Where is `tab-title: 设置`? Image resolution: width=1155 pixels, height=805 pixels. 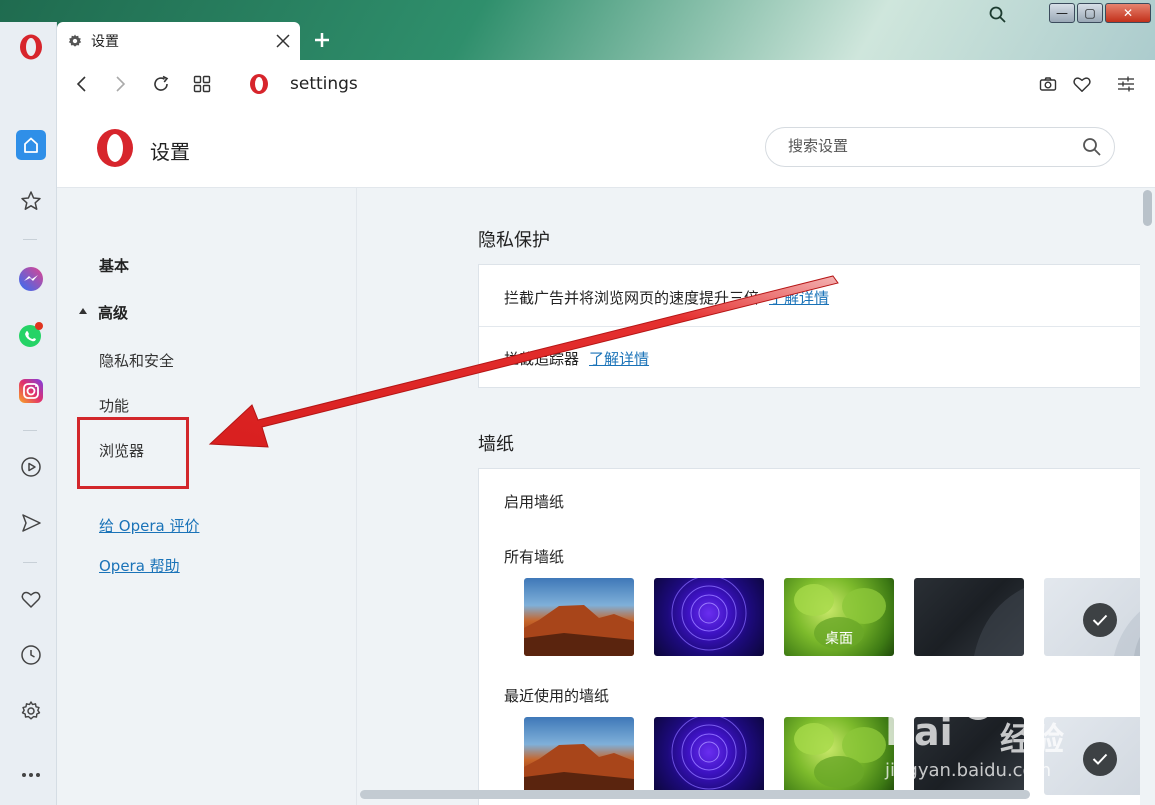 tab-title: 设置 is located at coordinates (105, 42).